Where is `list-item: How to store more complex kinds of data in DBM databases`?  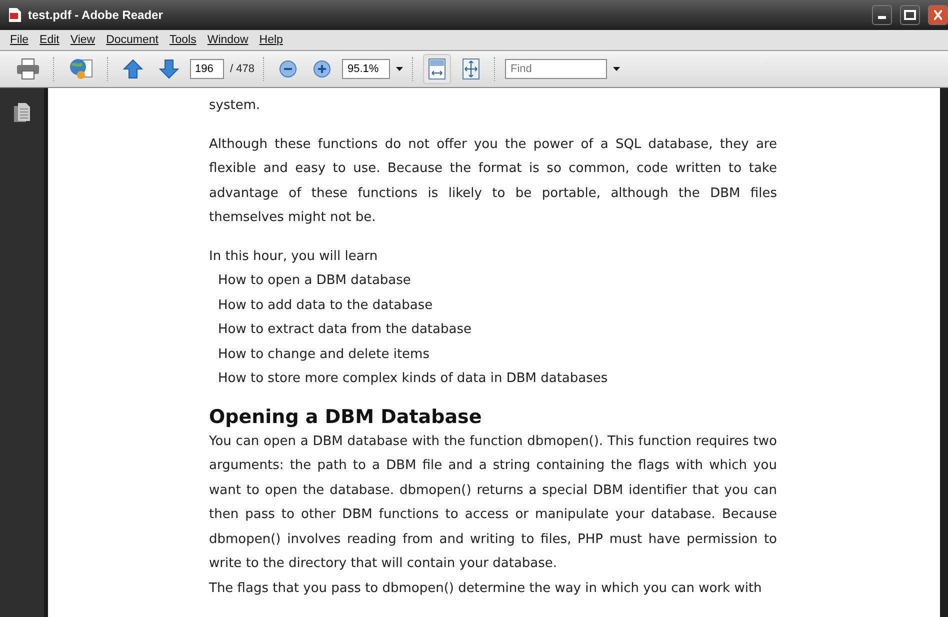
list-item: How to store more complex kinds of data in DBM databases is located at coordinates (413, 379).